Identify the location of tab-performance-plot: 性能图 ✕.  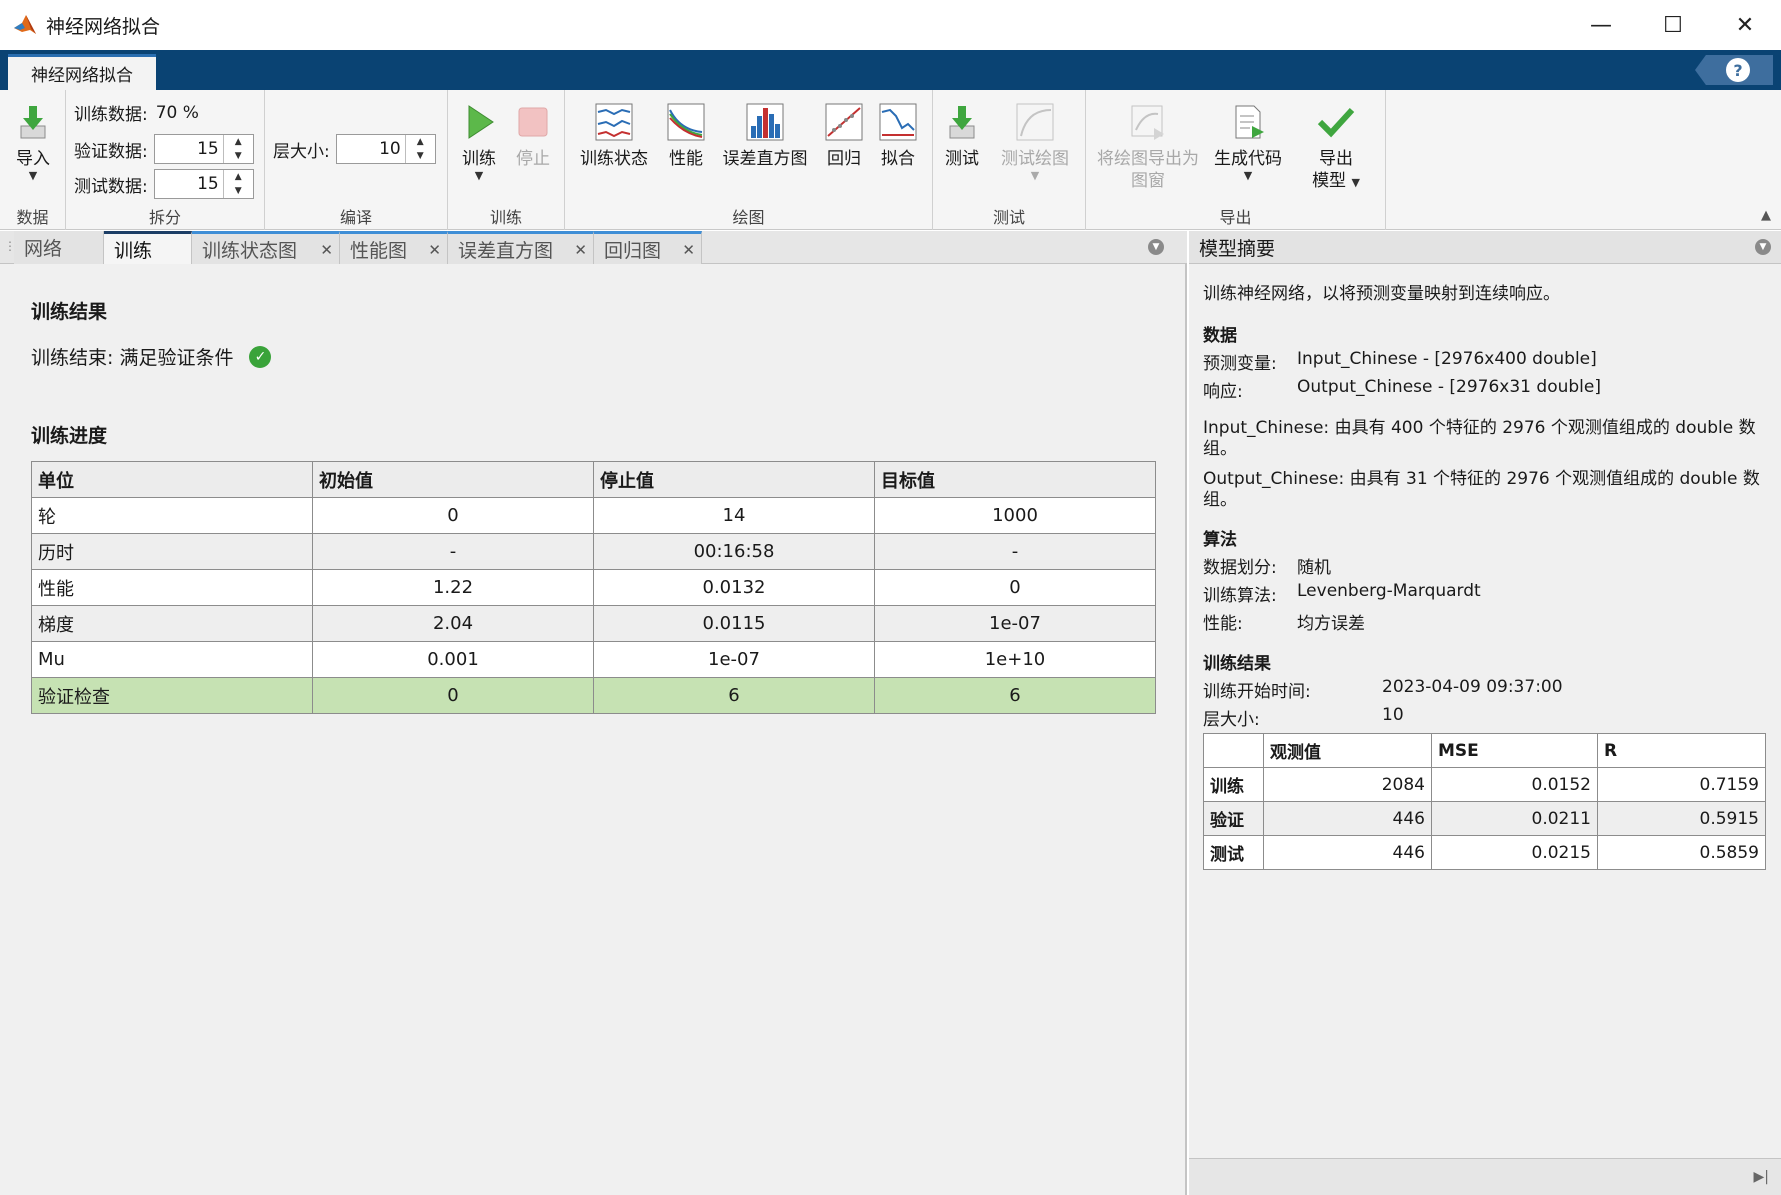
(394, 247).